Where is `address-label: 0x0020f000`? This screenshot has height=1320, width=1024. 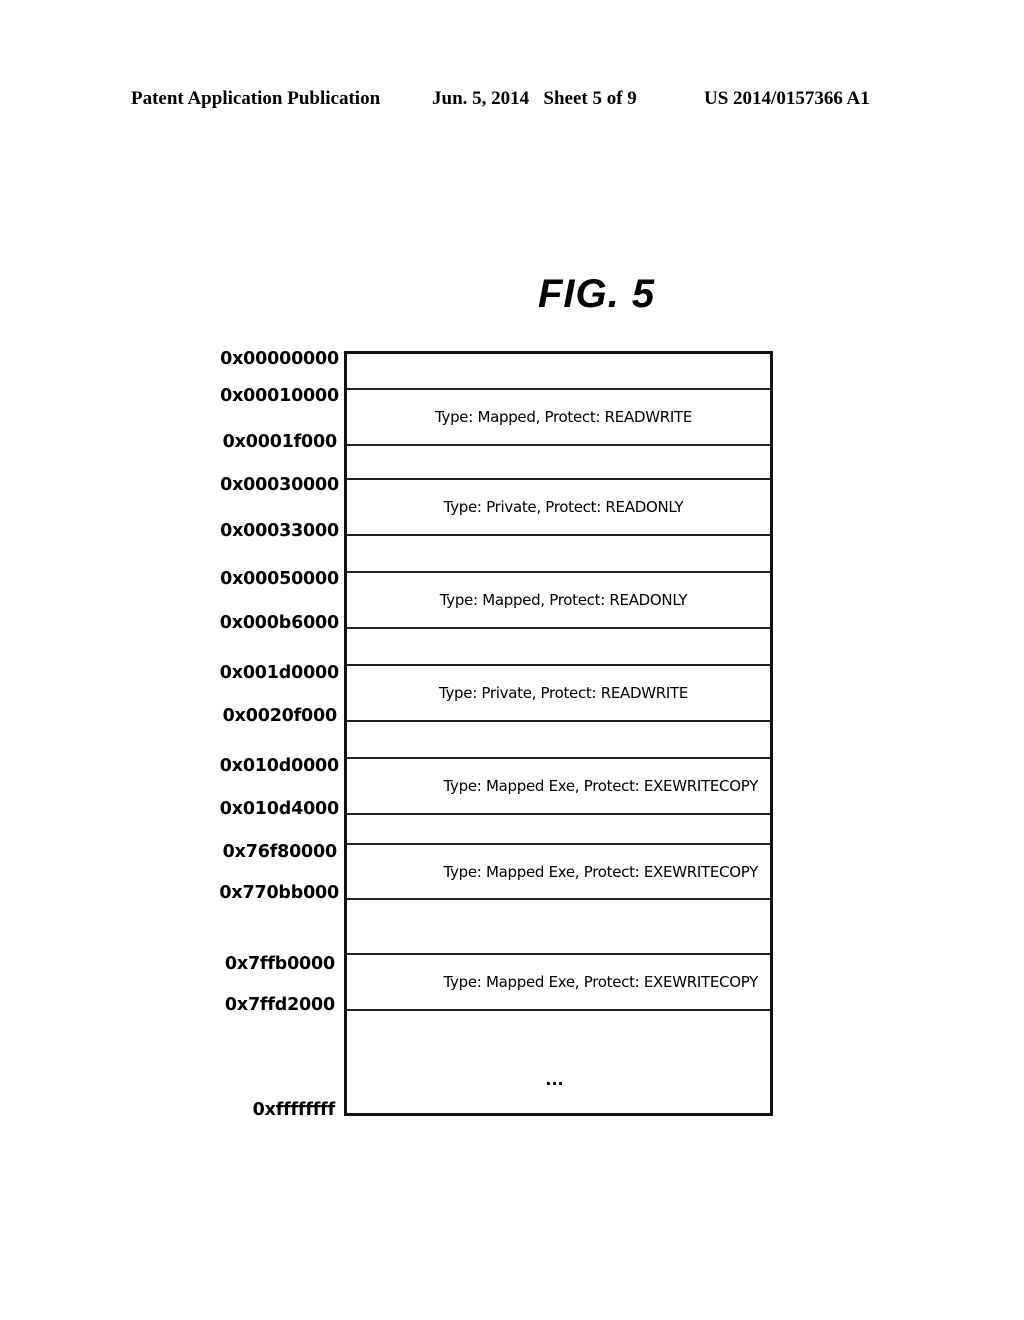
address-label: 0x0020f000 is located at coordinates (280, 716).